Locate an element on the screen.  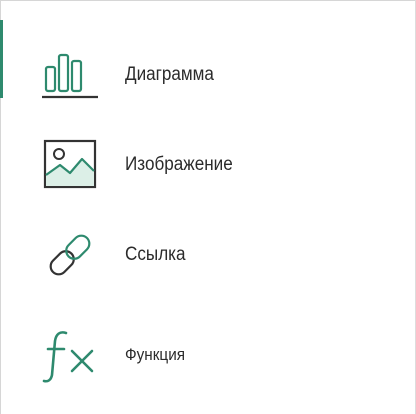
menu-item-label: Ссылка is located at coordinates (155, 254).